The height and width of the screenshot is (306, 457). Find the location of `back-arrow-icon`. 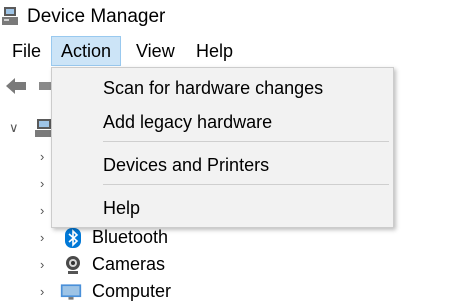

back-arrow-icon is located at coordinates (16, 86).